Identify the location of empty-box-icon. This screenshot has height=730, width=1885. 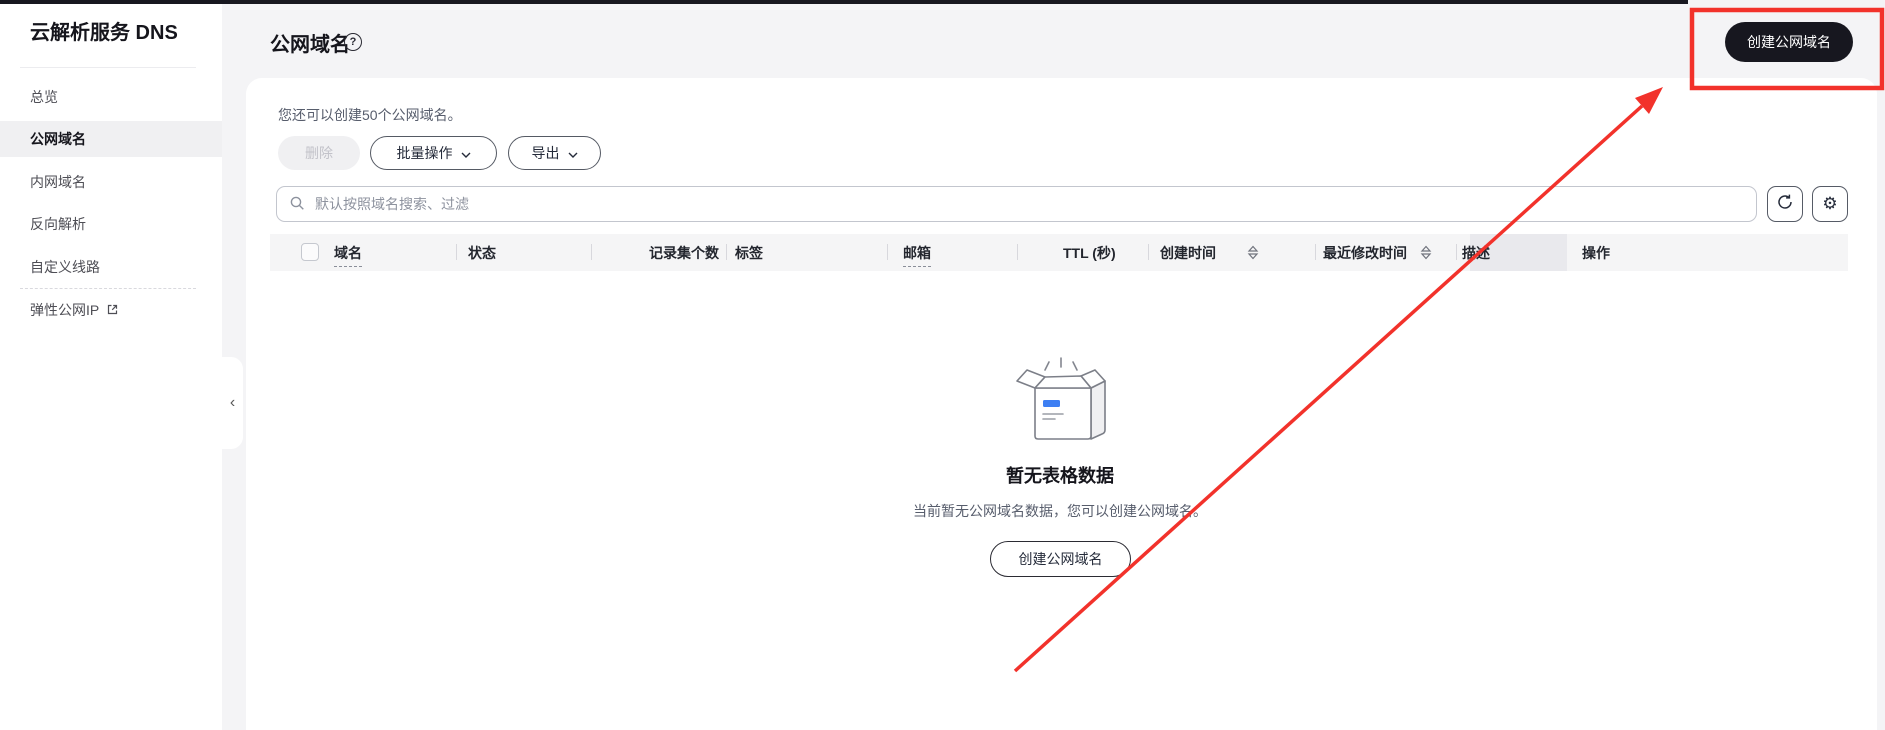
(1061, 402).